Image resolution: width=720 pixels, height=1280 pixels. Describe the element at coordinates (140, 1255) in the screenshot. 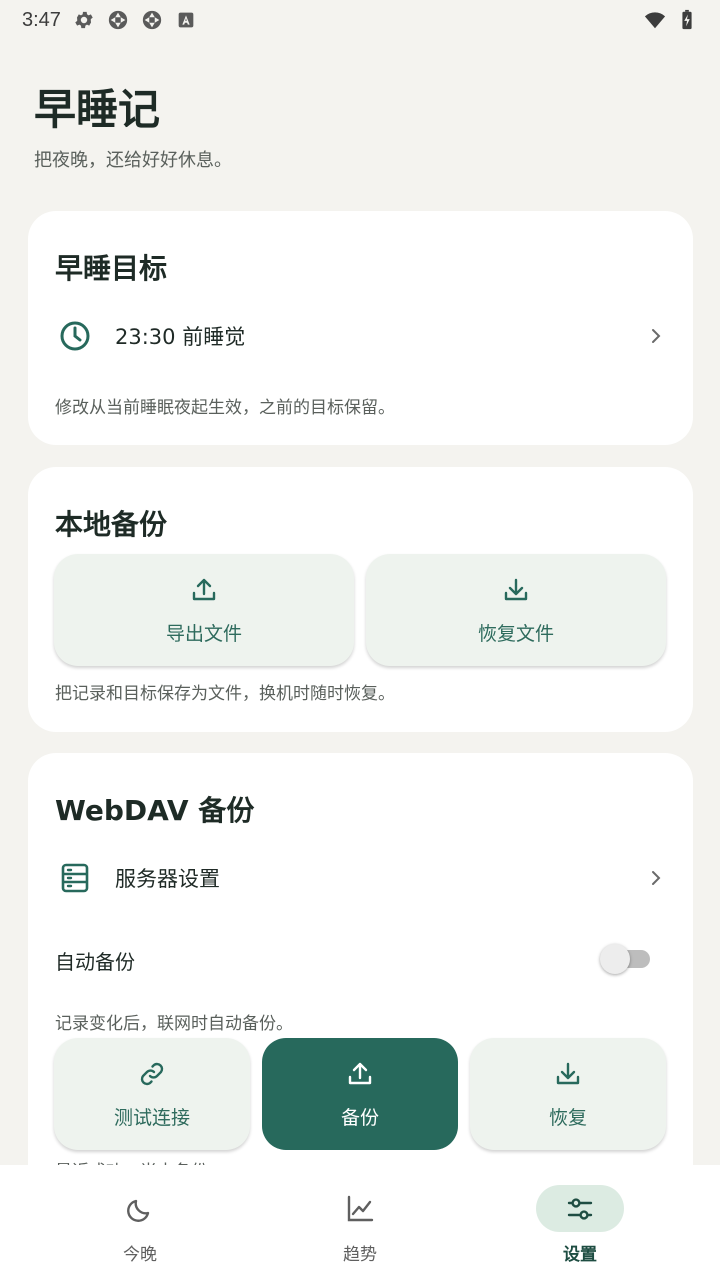

I see `nav-tonight-label: 今晚` at that location.